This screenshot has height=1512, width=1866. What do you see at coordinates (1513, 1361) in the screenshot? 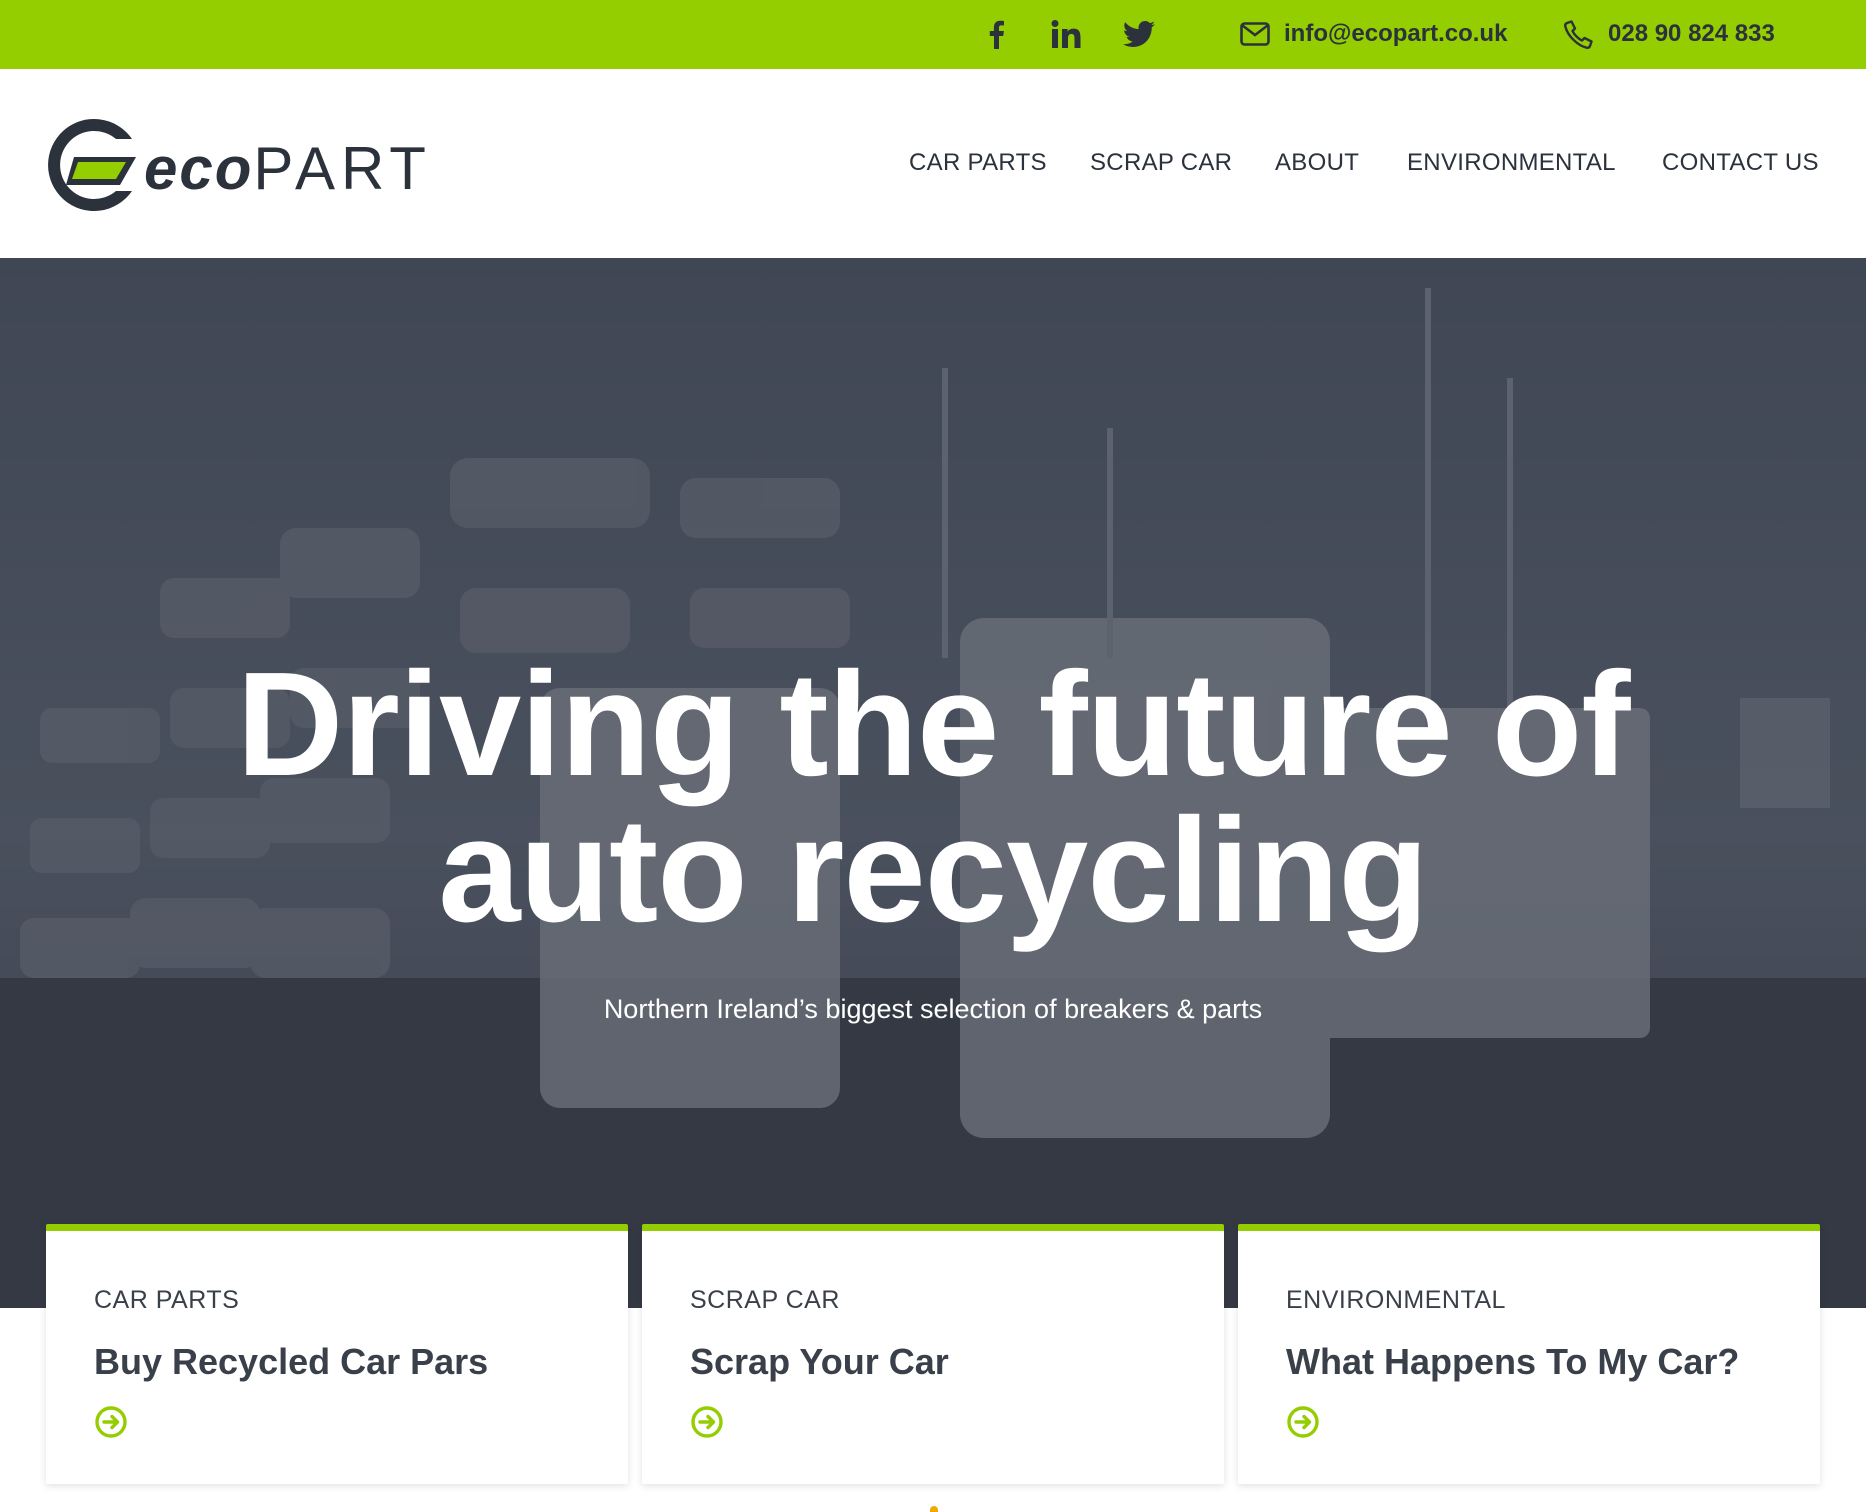
I see `card-title: What Happens To My Car?` at bounding box center [1513, 1361].